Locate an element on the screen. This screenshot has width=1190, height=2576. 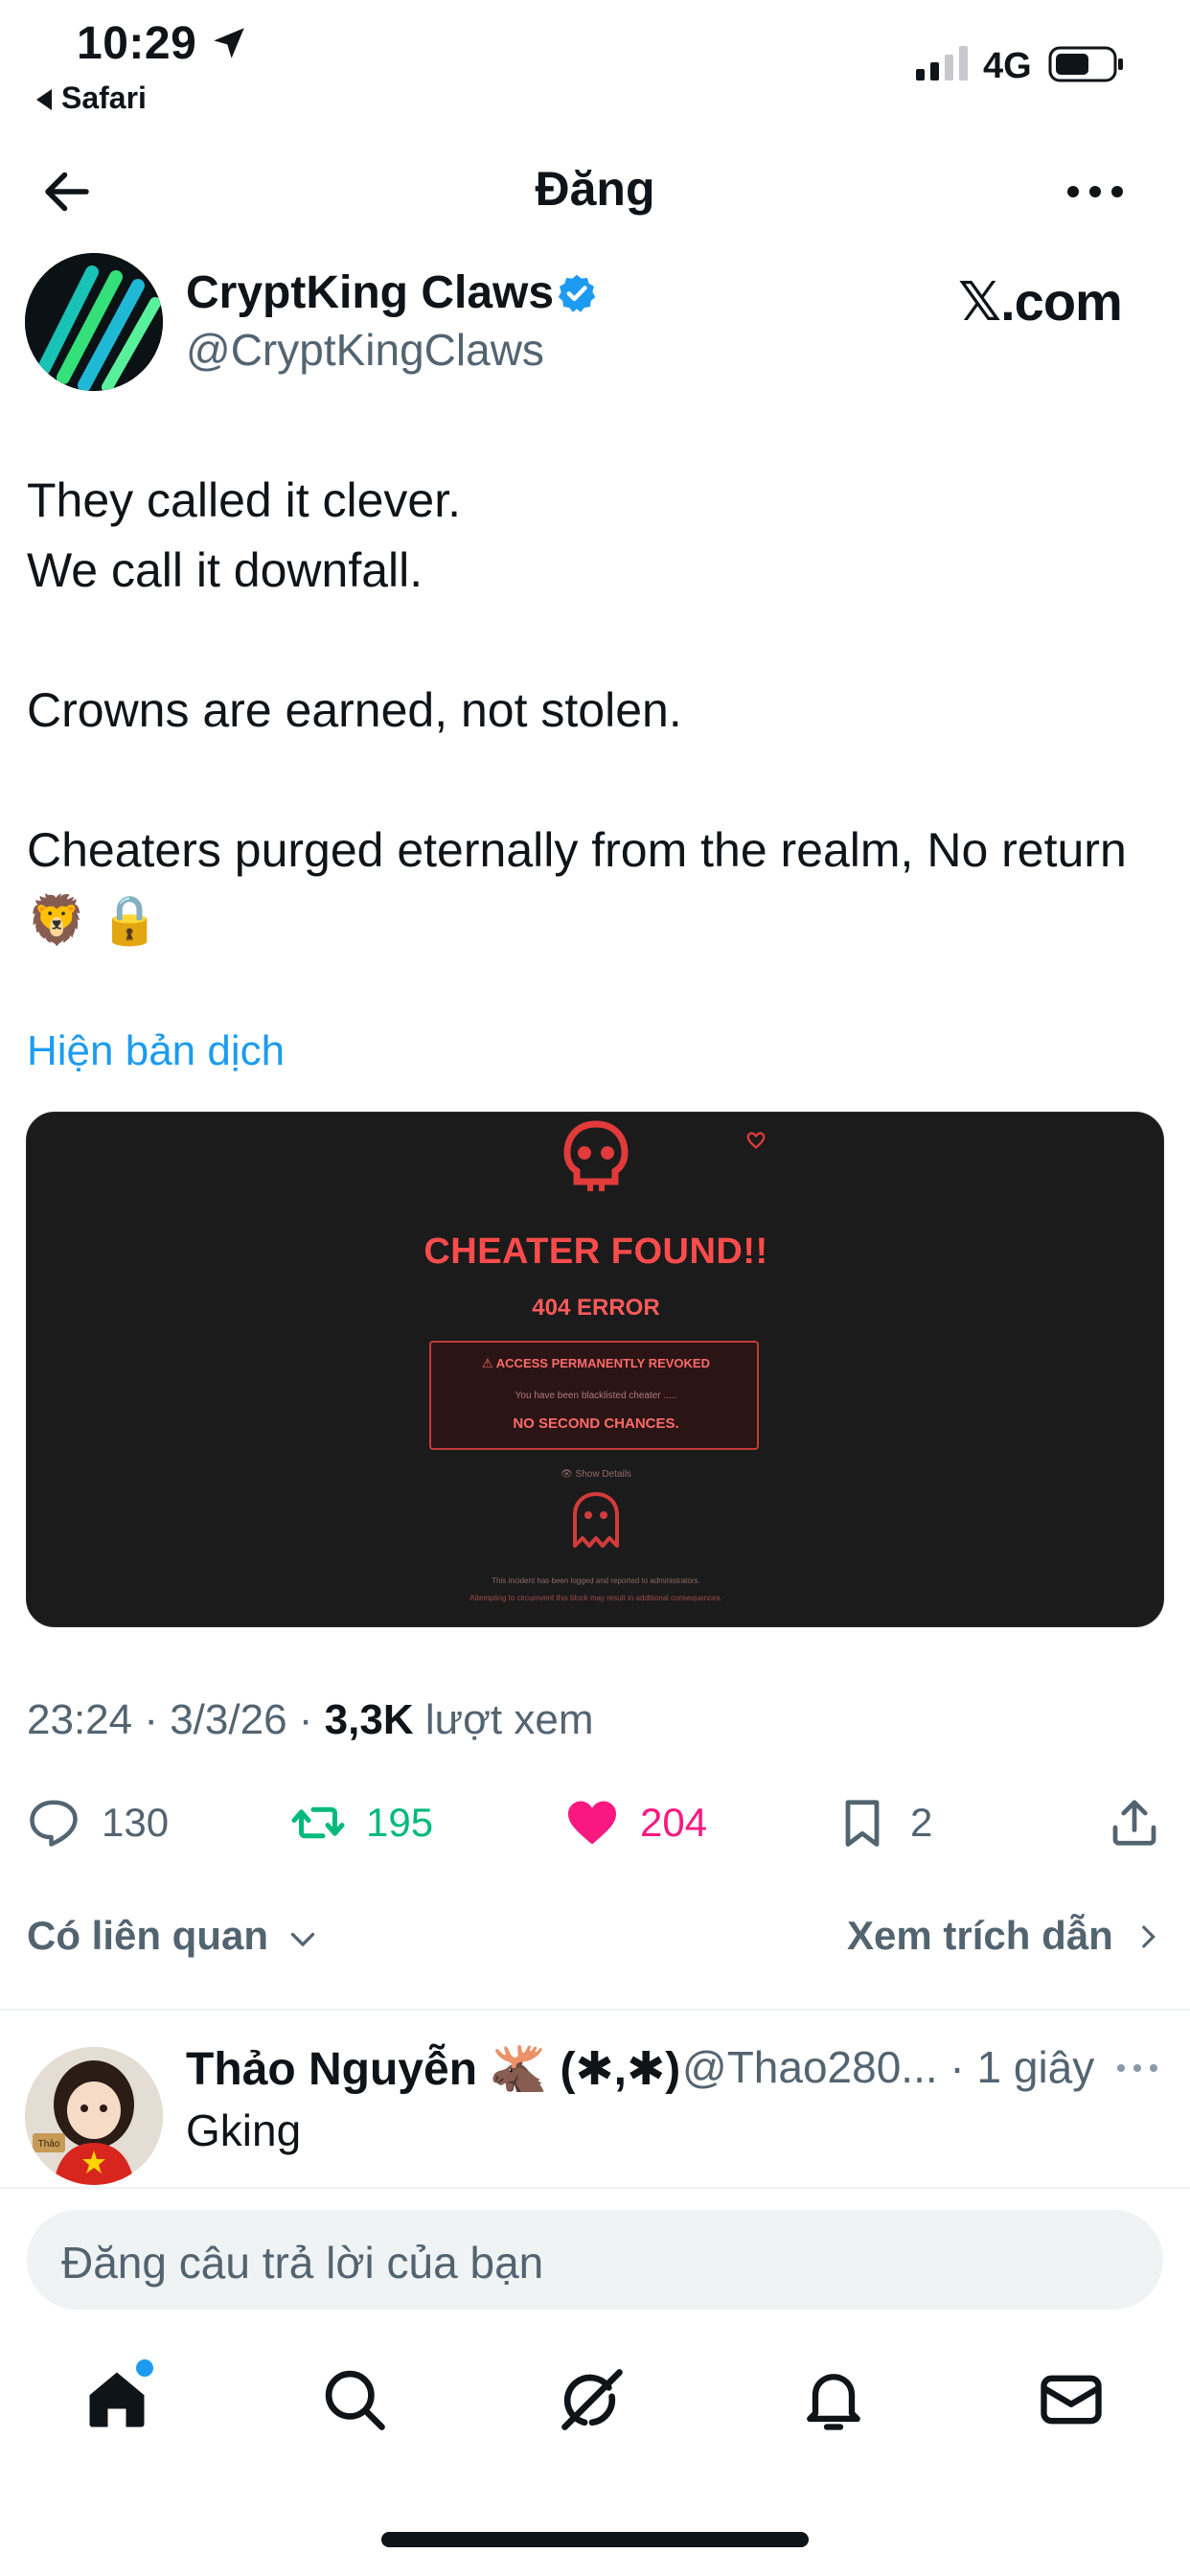
reply-more-icon is located at coordinates (1137, 2068).